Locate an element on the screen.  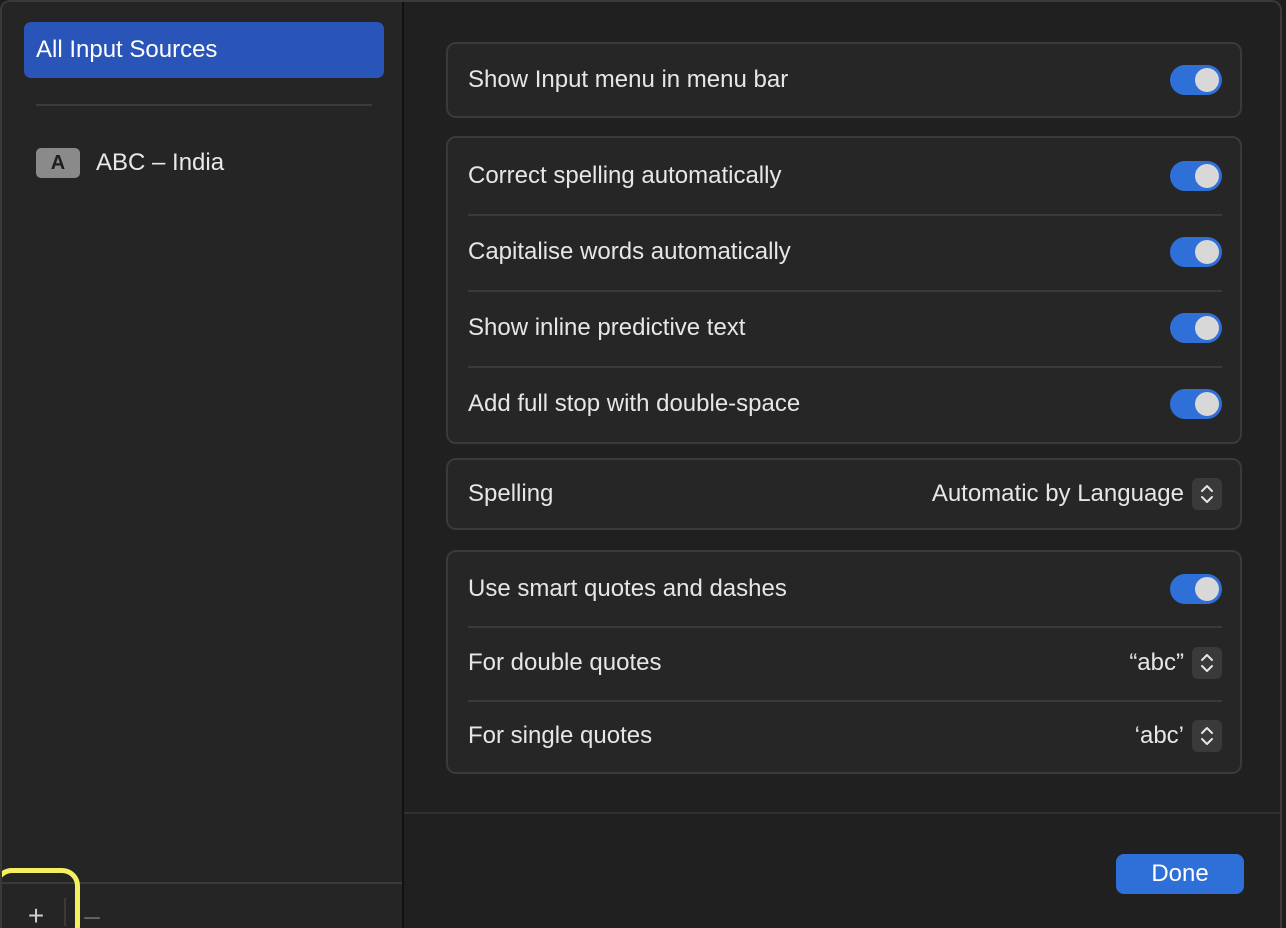
setting-label: Show inline predictive text is located at coordinates (607, 327).